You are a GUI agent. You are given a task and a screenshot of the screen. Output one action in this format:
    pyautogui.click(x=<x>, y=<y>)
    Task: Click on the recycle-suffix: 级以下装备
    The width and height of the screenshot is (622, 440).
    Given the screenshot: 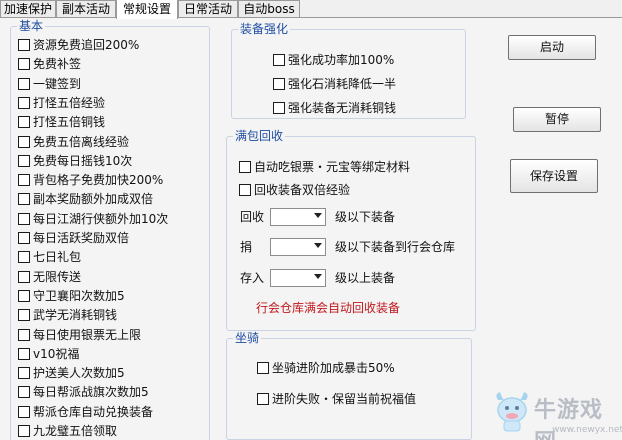 What is the action you would take?
    pyautogui.click(x=365, y=217)
    